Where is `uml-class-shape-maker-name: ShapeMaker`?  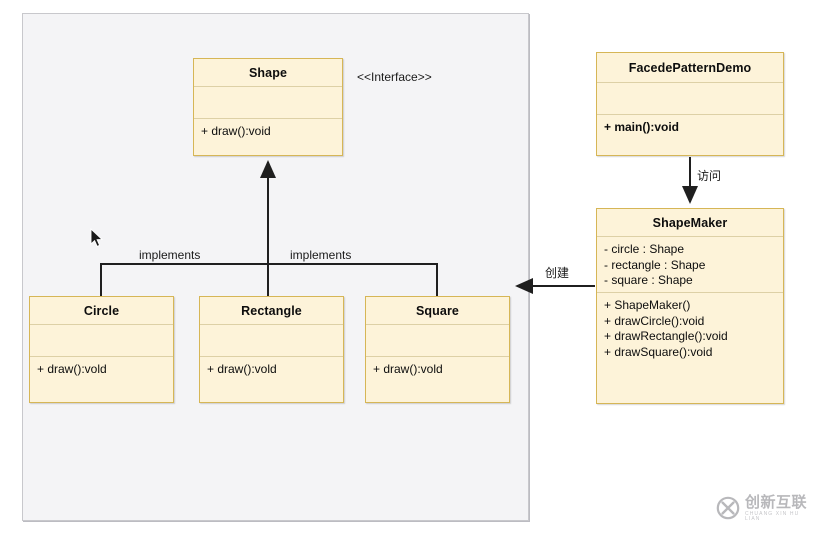 uml-class-shape-maker-name: ShapeMaker is located at coordinates (690, 223).